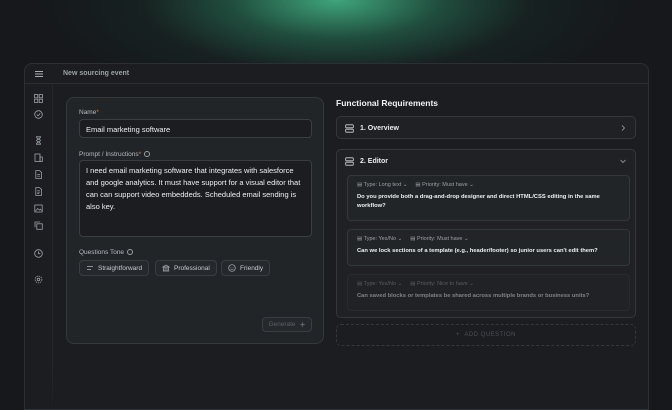 The width and height of the screenshot is (672, 410). I want to click on bottom-fade, so click(336, 386).